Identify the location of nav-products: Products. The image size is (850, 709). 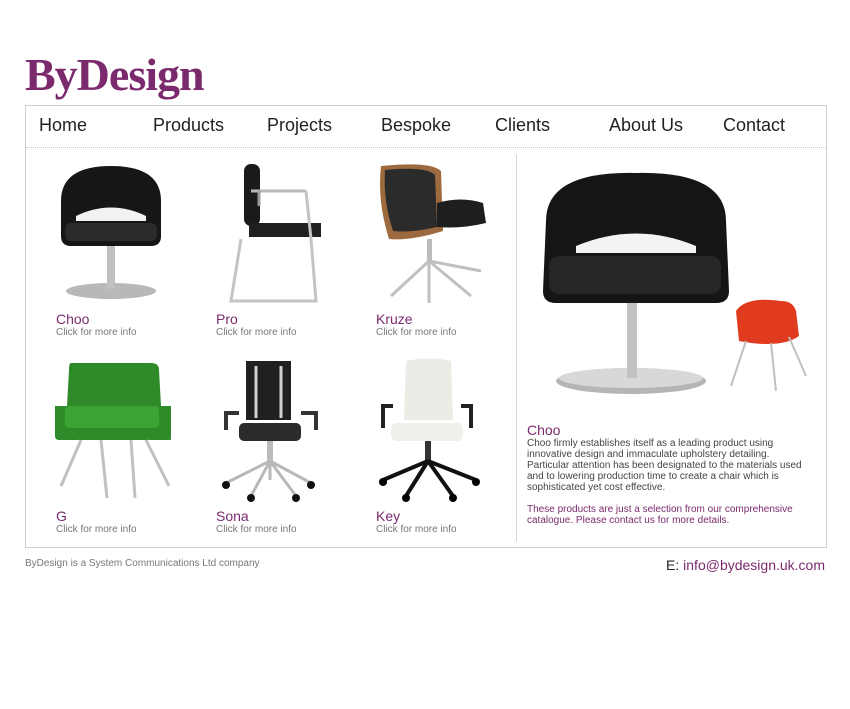
(188, 125).